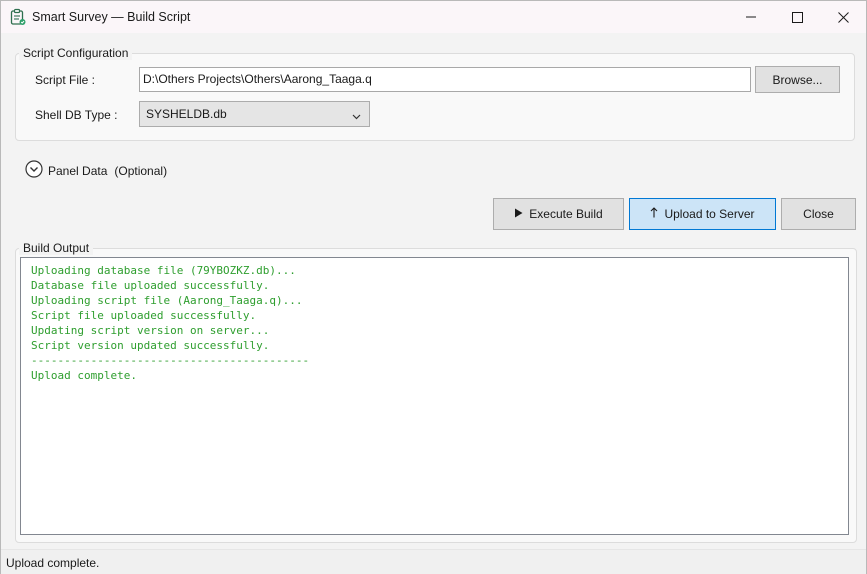 The width and height of the screenshot is (867, 574). Describe the element at coordinates (566, 214) in the screenshot. I see `execute-build-label: Execute Build` at that location.